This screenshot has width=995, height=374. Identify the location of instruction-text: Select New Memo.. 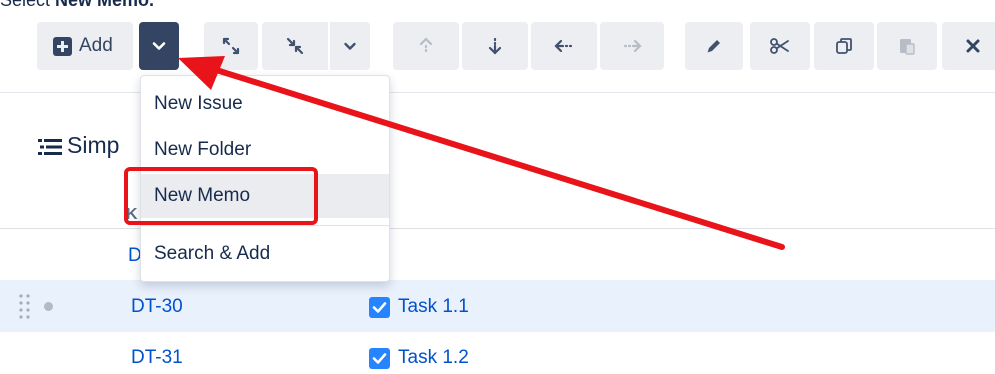
(77, 5).